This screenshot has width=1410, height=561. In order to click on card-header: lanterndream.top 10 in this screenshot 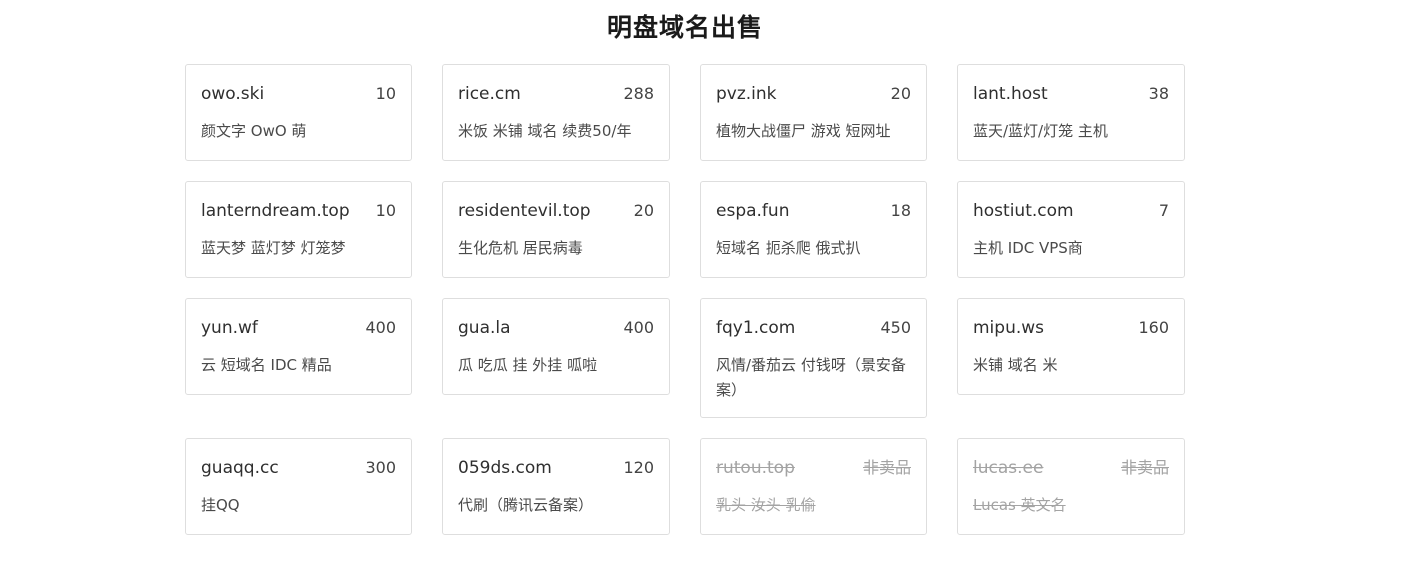, I will do `click(298, 211)`.